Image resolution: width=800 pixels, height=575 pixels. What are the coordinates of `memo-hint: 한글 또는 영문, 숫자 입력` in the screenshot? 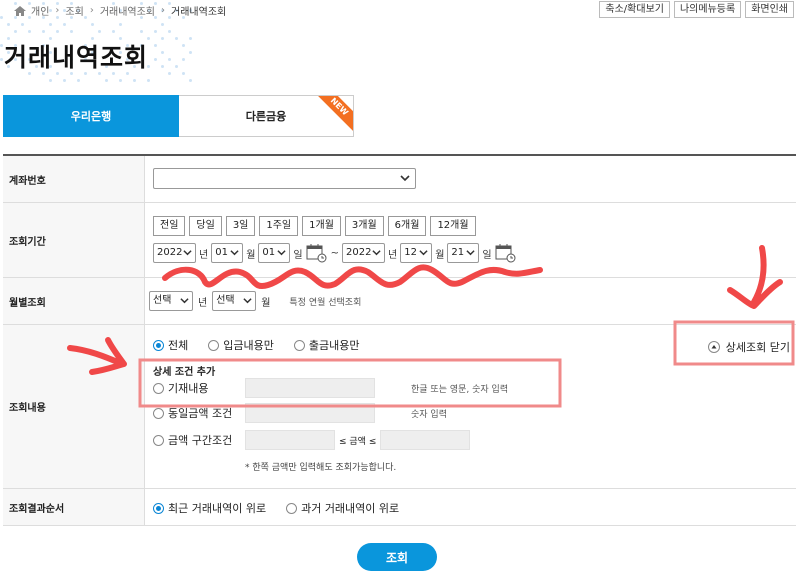 It's located at (459, 388).